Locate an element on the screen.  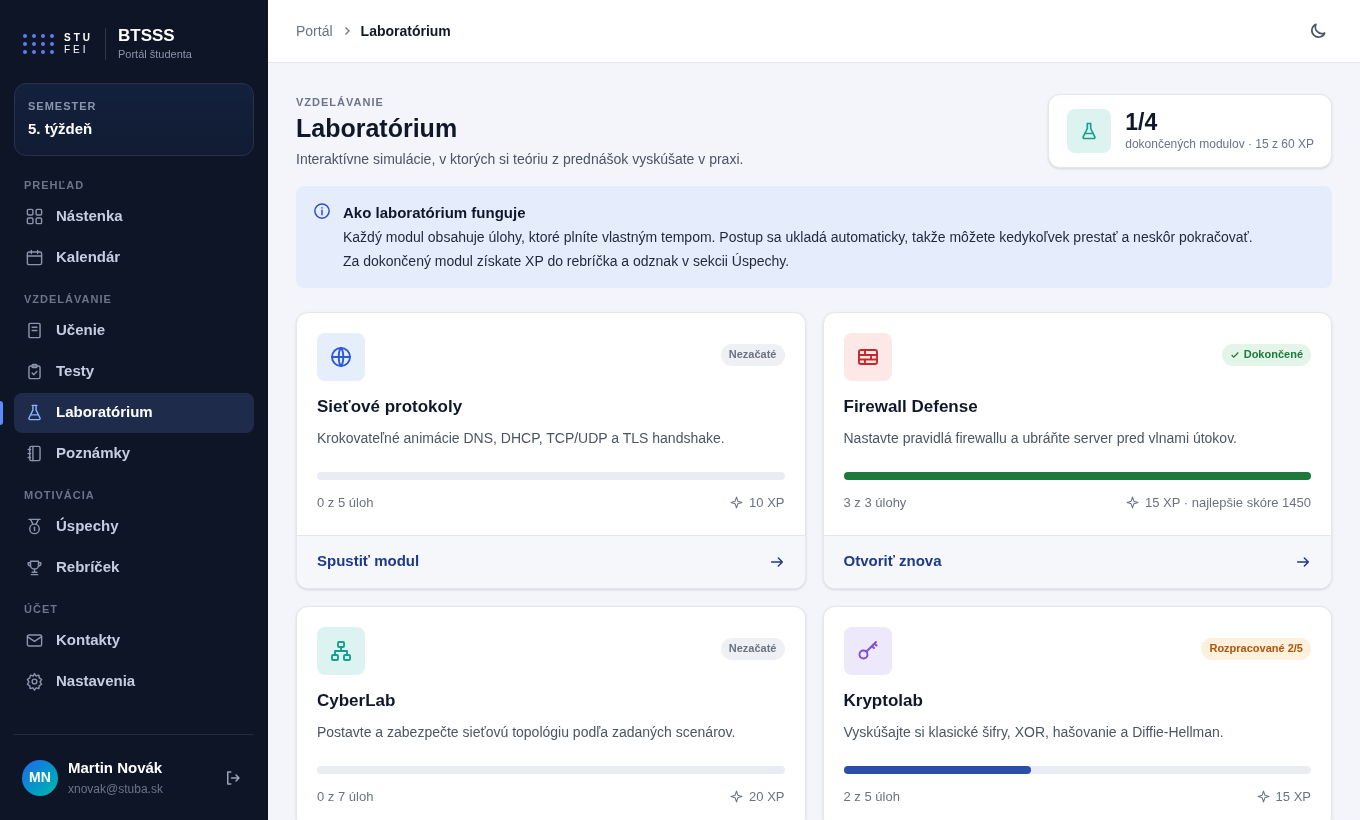
moon-icon is located at coordinates (1318, 31).